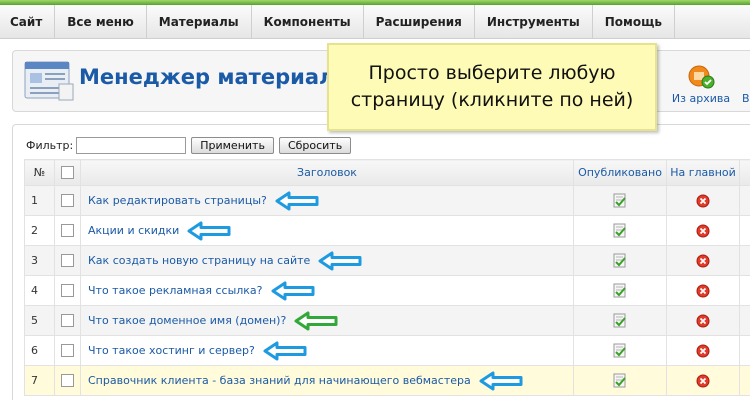 This screenshot has width=750, height=400. I want to click on row-title-cell: Что такое доменное имя (домен)?, so click(327, 320).